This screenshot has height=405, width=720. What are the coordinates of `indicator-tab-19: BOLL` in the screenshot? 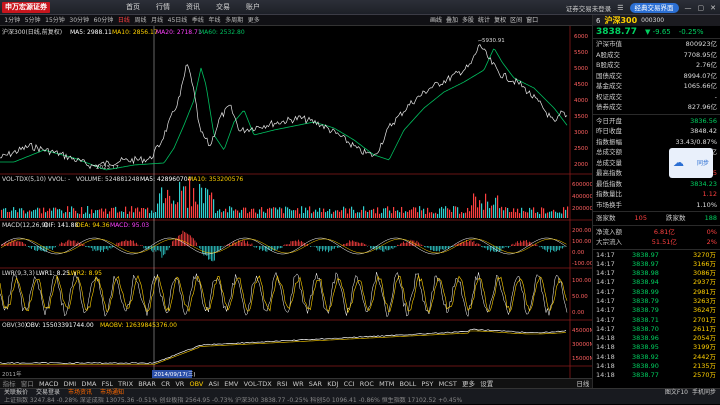 It's located at (408, 383).